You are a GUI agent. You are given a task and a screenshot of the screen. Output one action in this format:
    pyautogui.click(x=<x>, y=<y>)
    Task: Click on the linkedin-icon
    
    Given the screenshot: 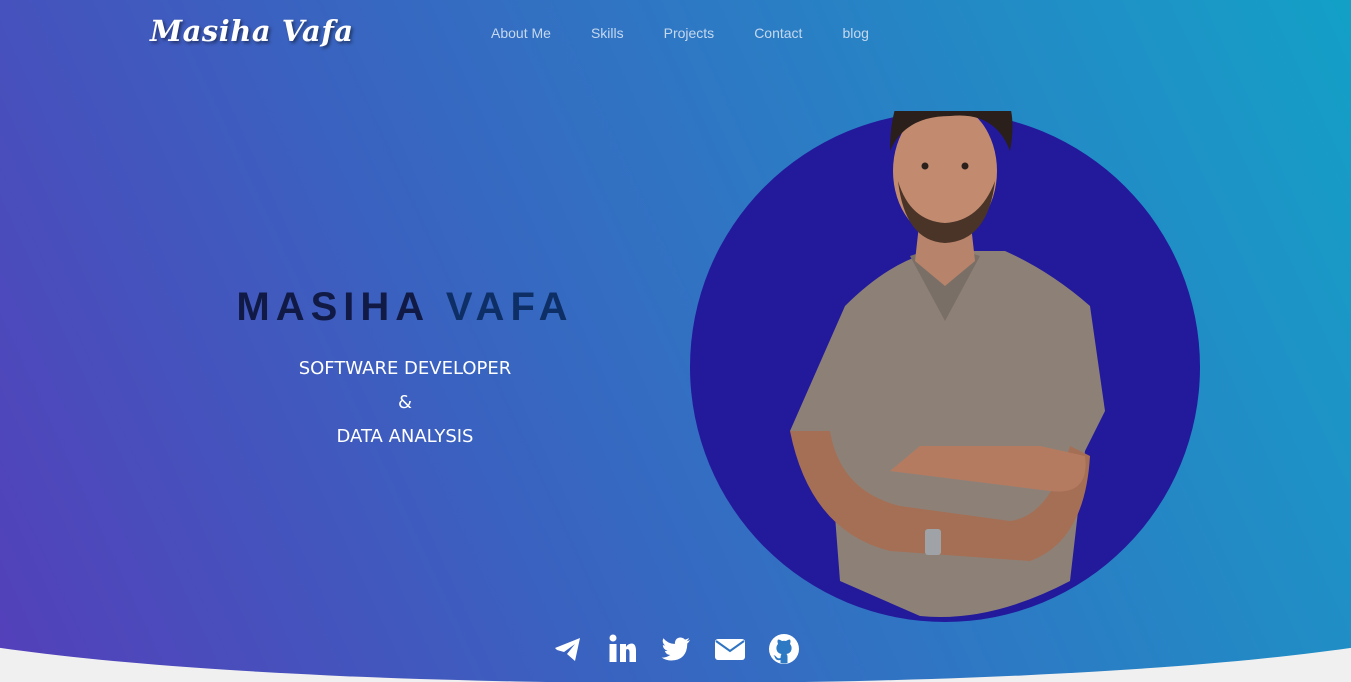 What is the action you would take?
    pyautogui.click(x=622, y=649)
    